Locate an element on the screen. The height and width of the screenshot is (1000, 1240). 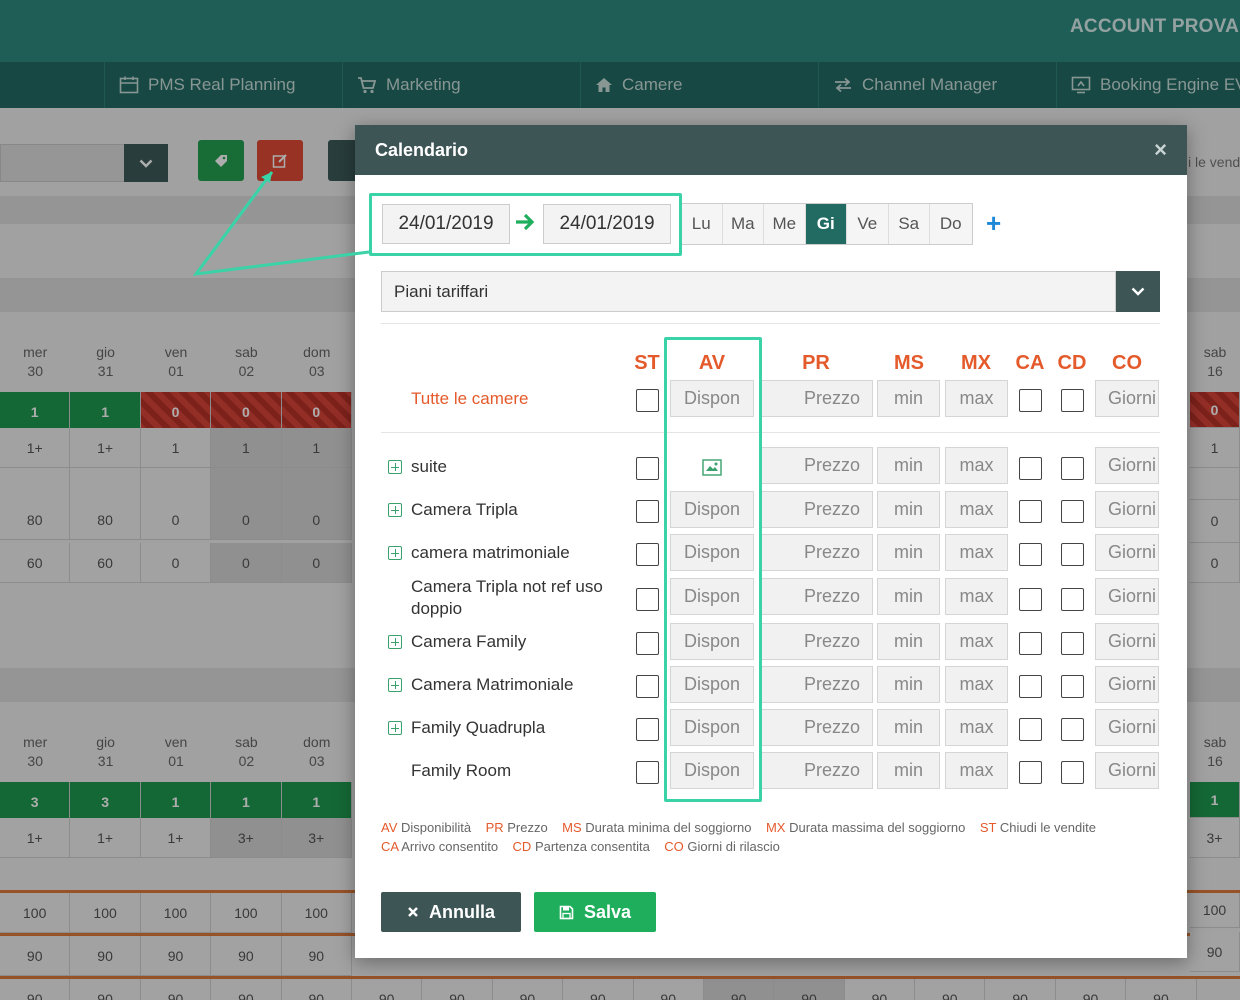
weekday-button-sa: Sa is located at coordinates (909, 224).